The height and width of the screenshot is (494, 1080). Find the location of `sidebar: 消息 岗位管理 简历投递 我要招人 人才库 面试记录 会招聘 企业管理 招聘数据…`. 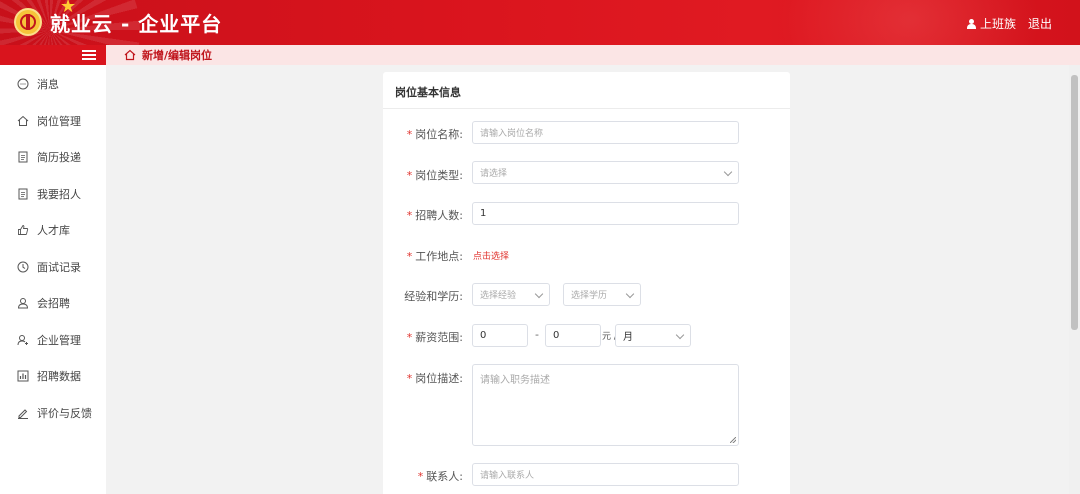

sidebar: 消息 岗位管理 简历投递 我要招人 人才库 面试记录 会招聘 企业管理 招聘数据… is located at coordinates (53, 269).